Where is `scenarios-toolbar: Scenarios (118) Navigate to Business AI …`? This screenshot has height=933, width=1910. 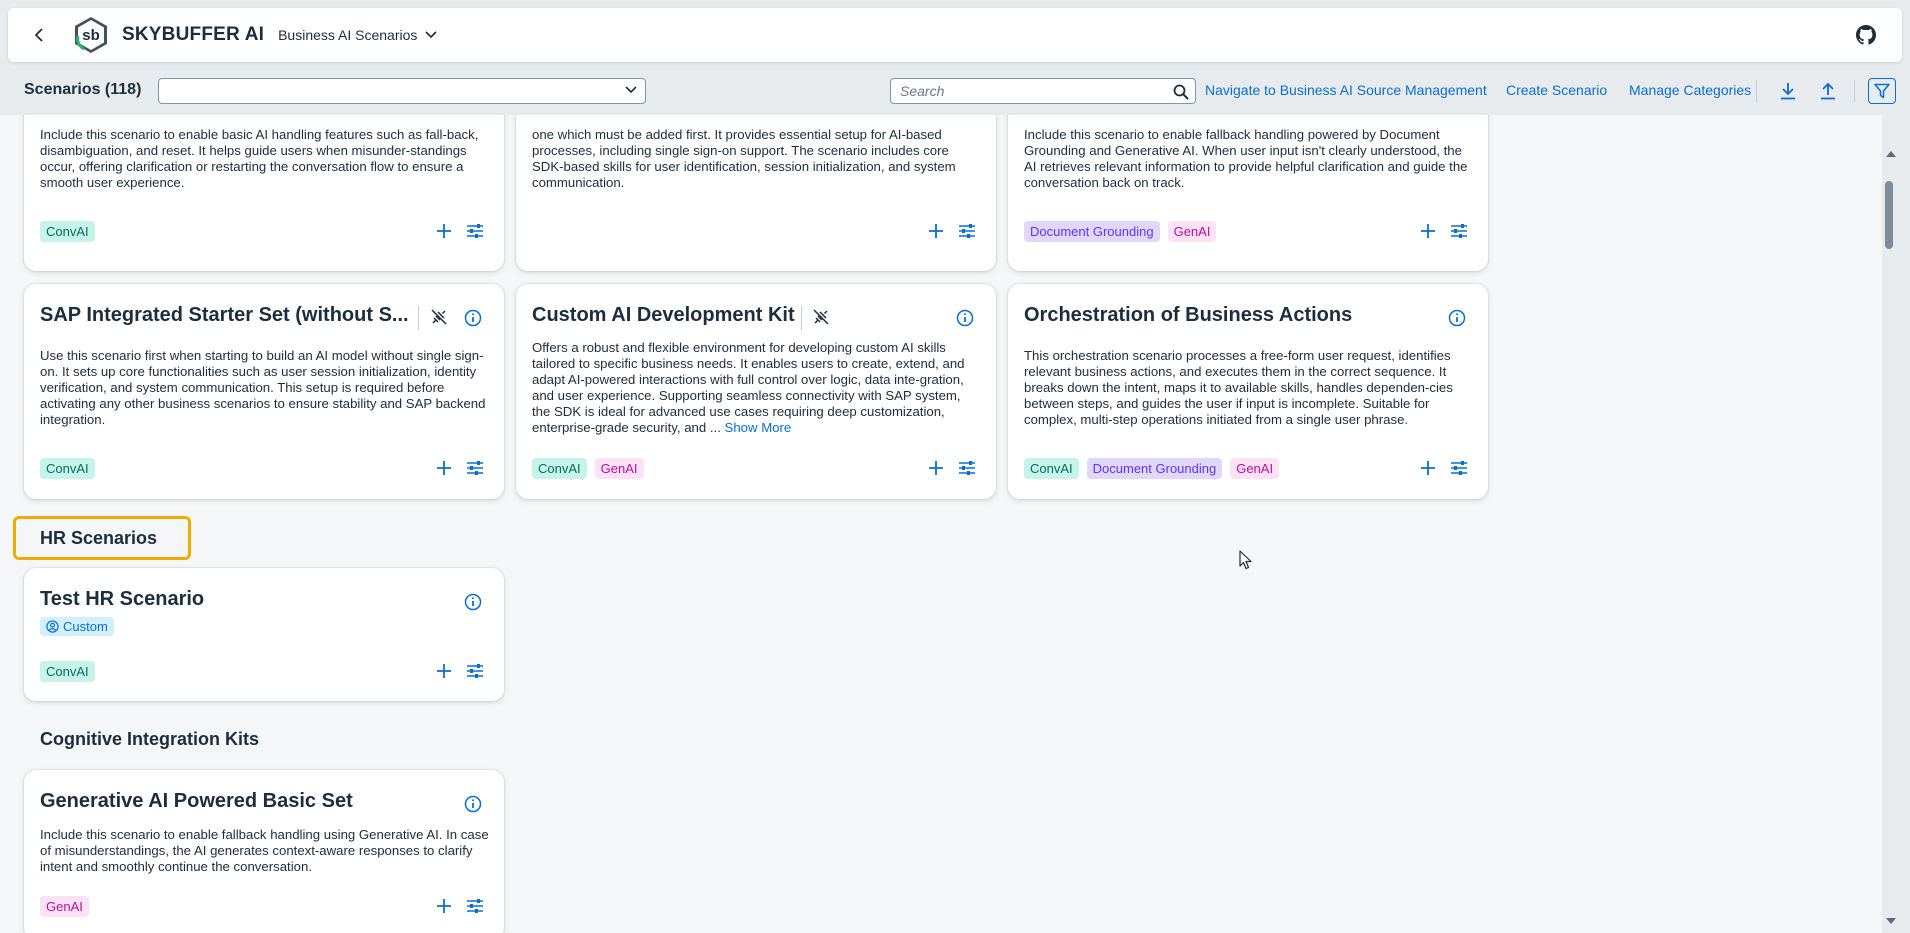 scenarios-toolbar: Scenarios (118) Navigate to Business AI … is located at coordinates (955, 90).